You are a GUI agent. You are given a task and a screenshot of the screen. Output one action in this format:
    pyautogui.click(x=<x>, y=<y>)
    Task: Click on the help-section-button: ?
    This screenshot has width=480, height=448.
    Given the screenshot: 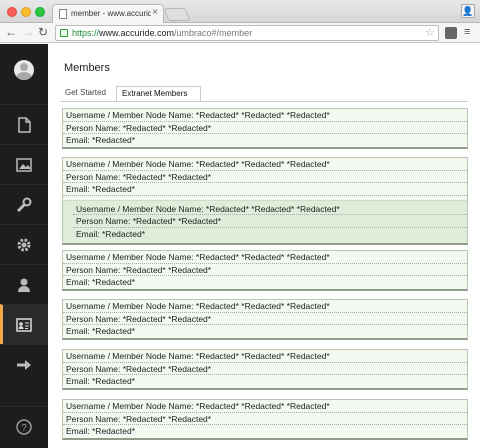 What is the action you would take?
    pyautogui.click(x=24, y=426)
    